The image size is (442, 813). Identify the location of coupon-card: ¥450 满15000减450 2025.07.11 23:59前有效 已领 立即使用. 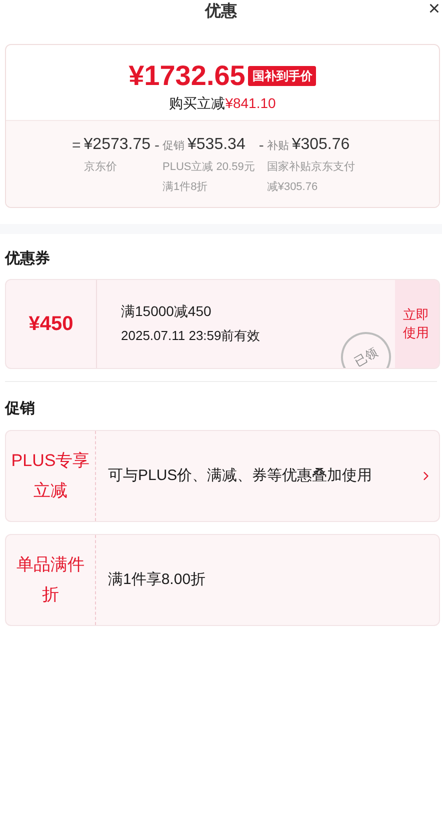
(222, 323).